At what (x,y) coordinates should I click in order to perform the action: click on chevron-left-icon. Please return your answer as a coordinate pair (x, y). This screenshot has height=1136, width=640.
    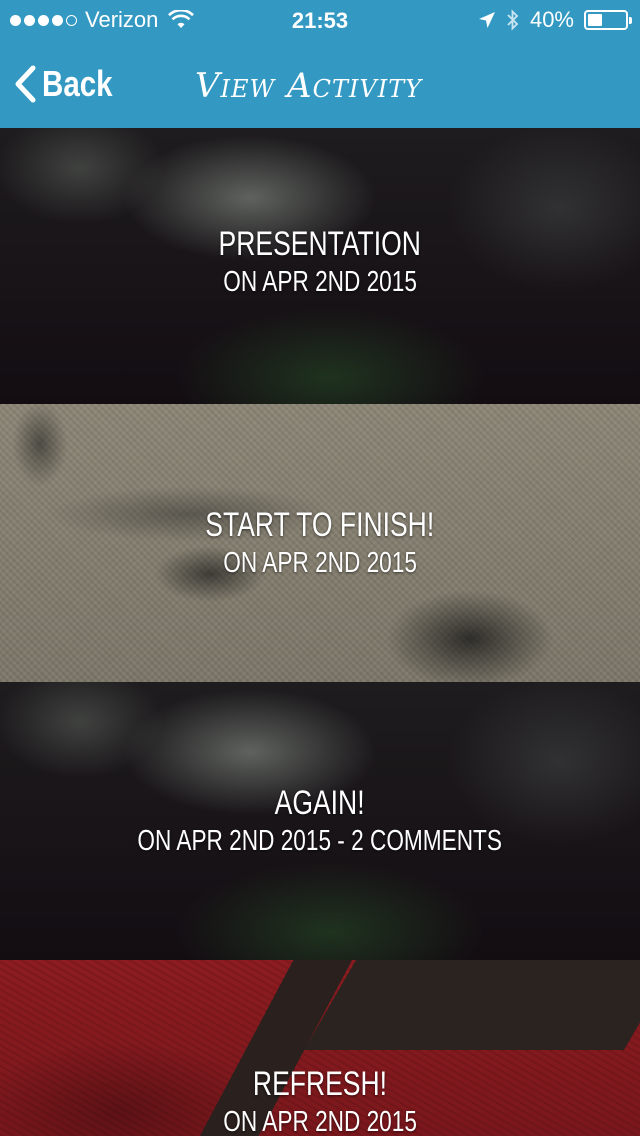
    Looking at the image, I should click on (25, 84).